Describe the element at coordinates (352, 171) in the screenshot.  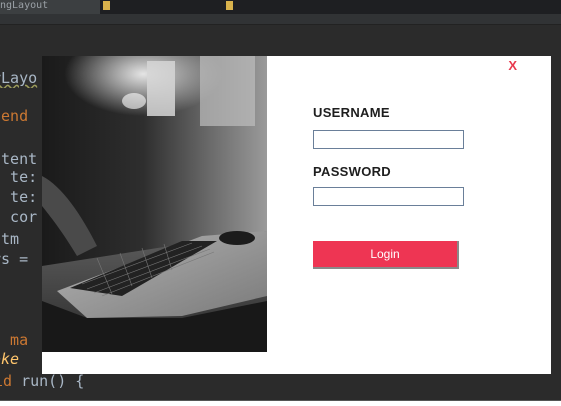
I see `password-label: PASSWORD` at that location.